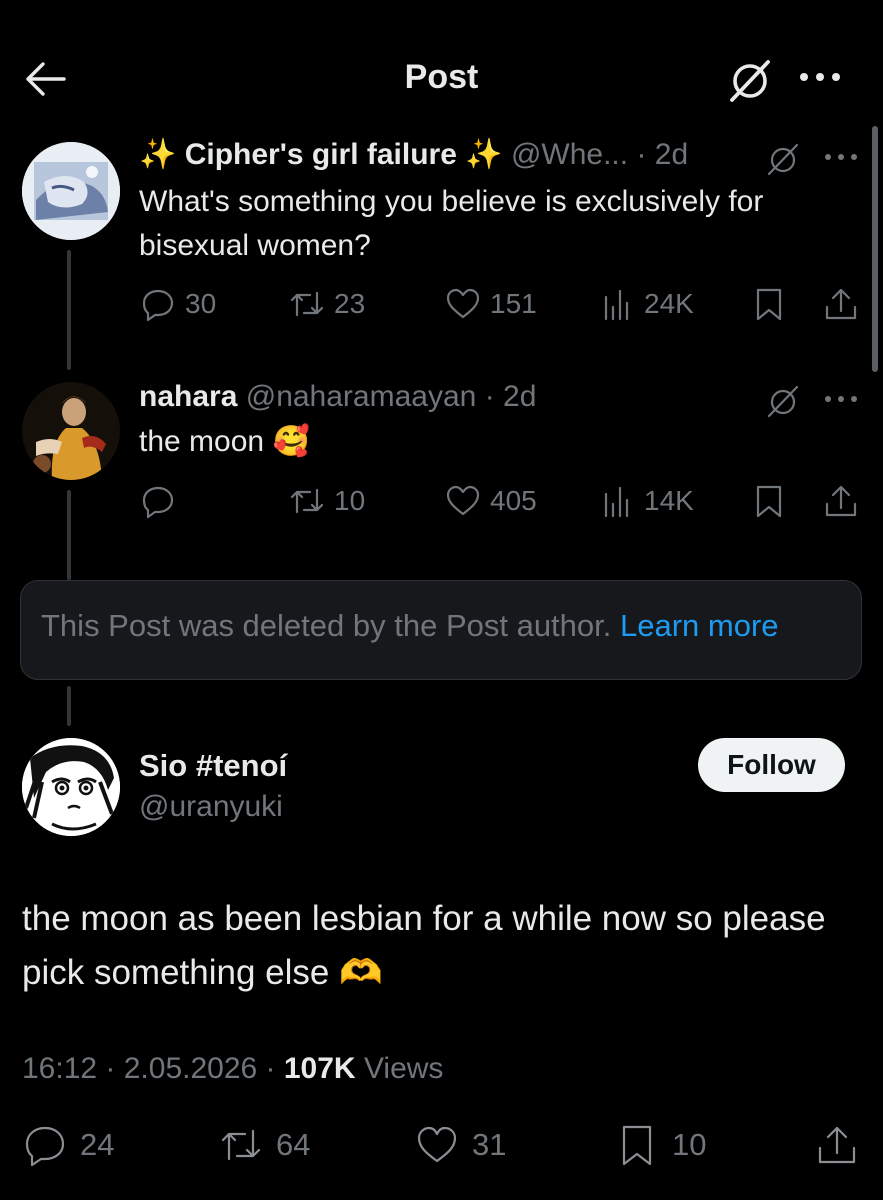 The height and width of the screenshot is (1200, 883). I want to click on reply-button: 24, so click(68, 1145).